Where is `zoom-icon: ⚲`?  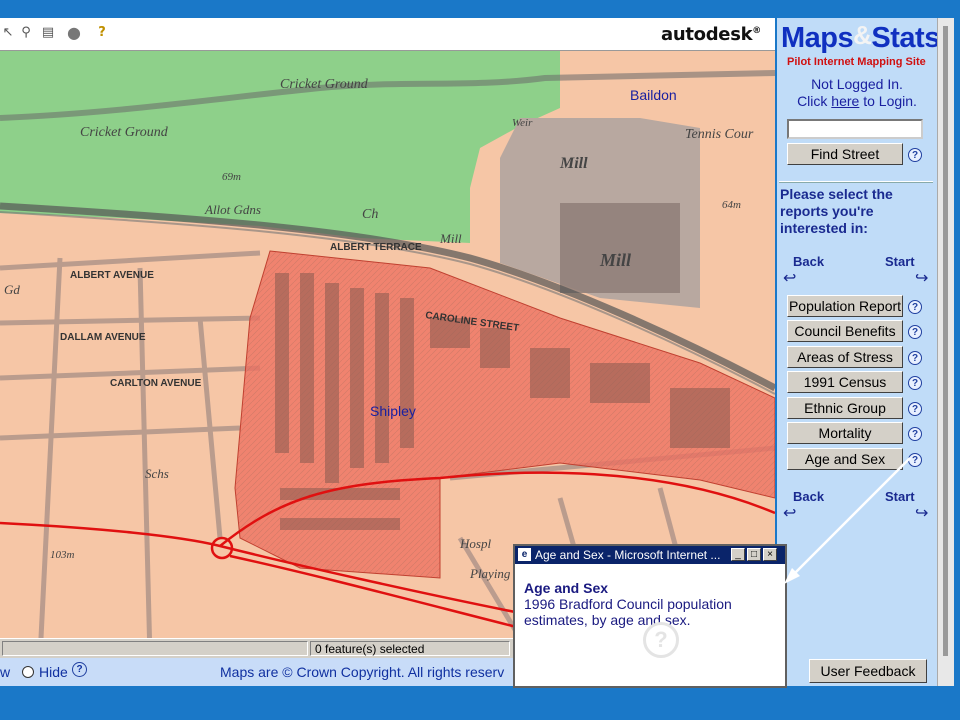
zoom-icon: ⚲ is located at coordinates (26, 33).